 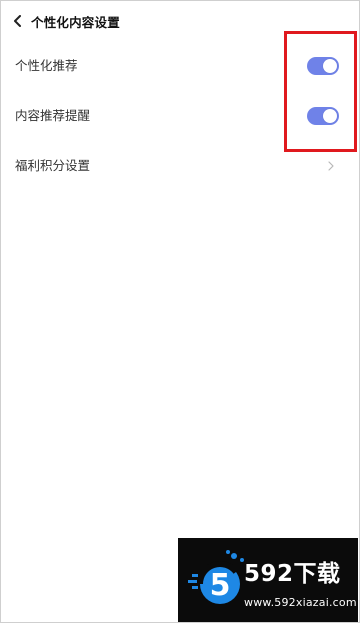 I want to click on watermark-logo: 5 592下载 www.592xiazai.com, so click(x=268, y=580).